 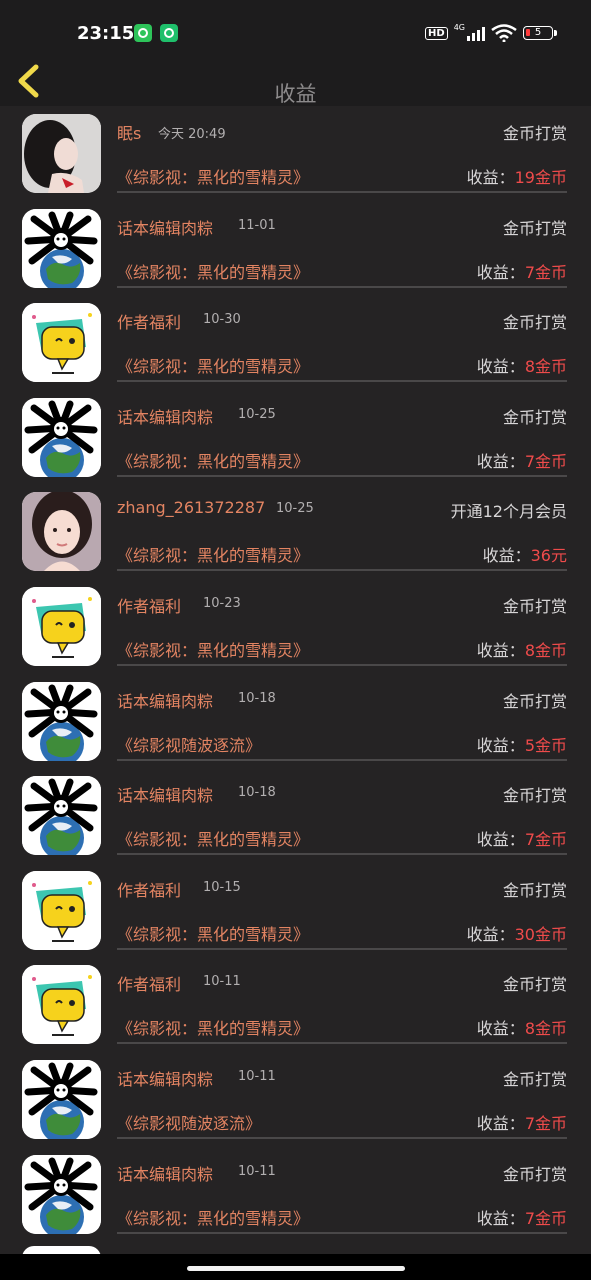 What do you see at coordinates (540, 33) in the screenshot?
I see `battery-icon: 5` at bounding box center [540, 33].